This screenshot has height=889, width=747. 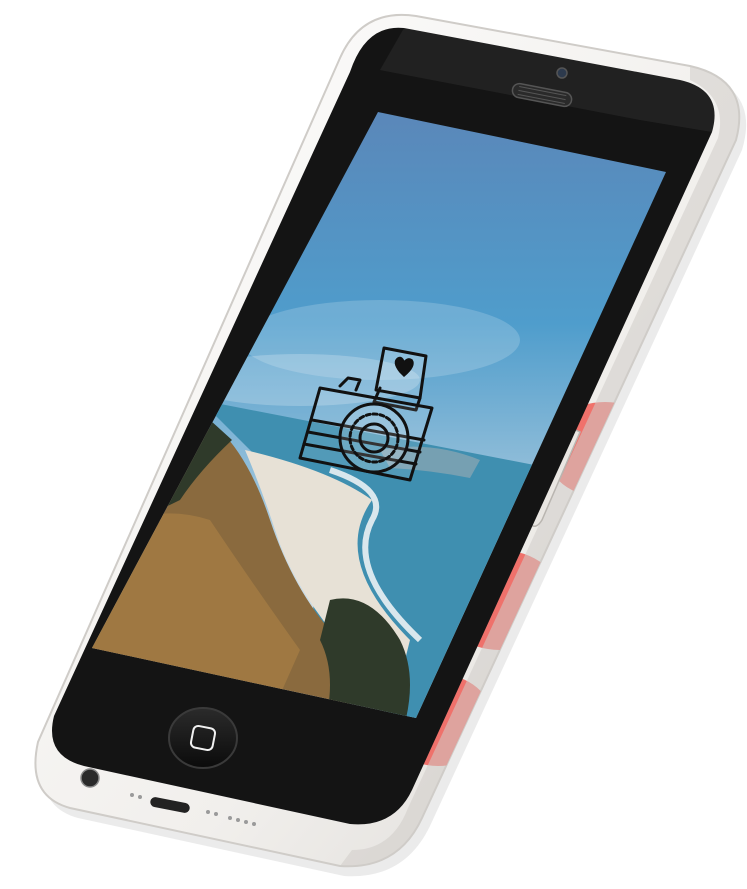 What do you see at coordinates (90, 778) in the screenshot?
I see `headphone-jack` at bounding box center [90, 778].